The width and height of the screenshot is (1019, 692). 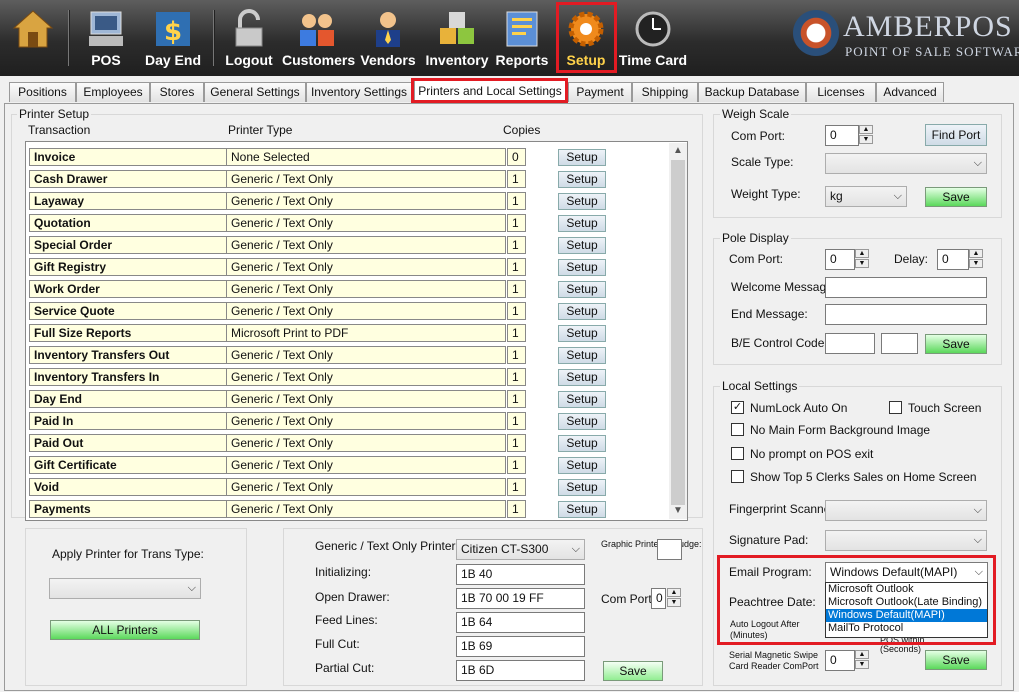 I want to click on tab-backup-database: Backup Database, so click(x=752, y=92).